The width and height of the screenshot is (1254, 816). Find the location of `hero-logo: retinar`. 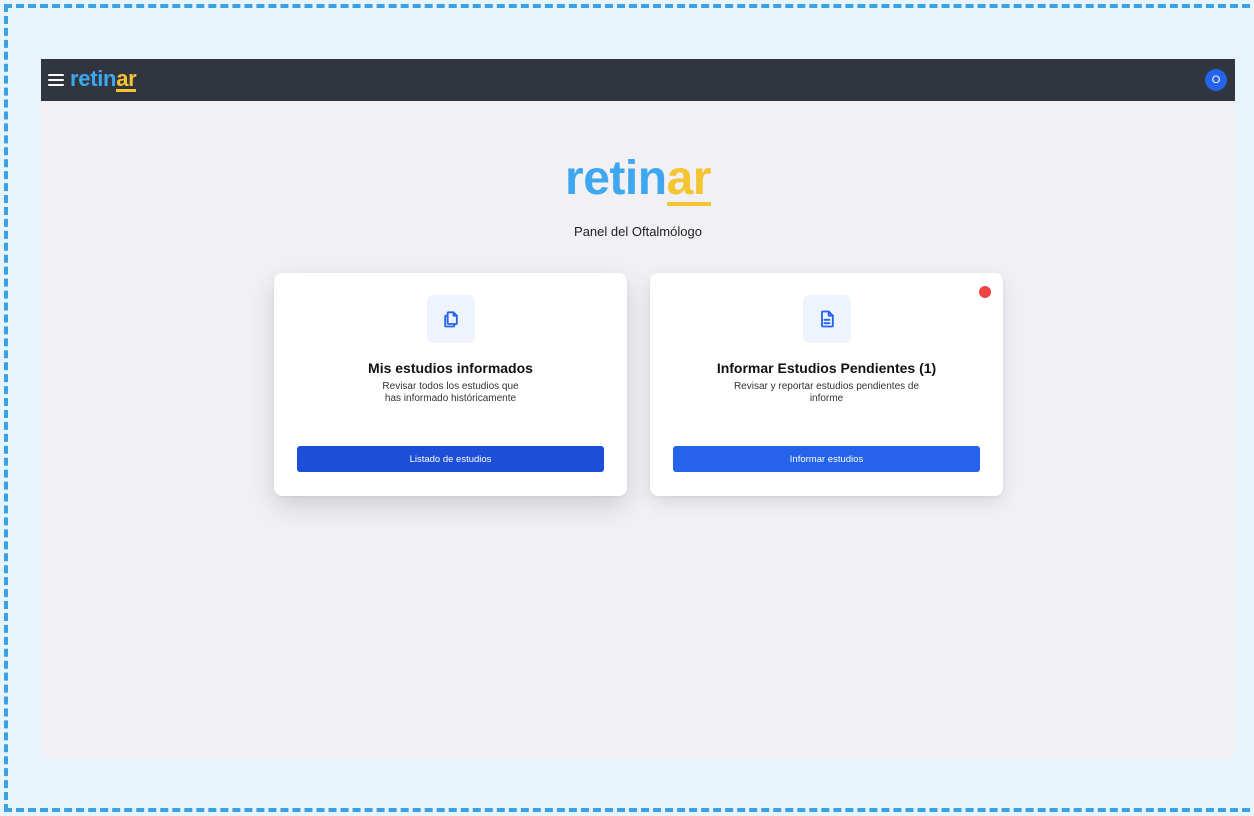

hero-logo: retinar is located at coordinates (638, 180).